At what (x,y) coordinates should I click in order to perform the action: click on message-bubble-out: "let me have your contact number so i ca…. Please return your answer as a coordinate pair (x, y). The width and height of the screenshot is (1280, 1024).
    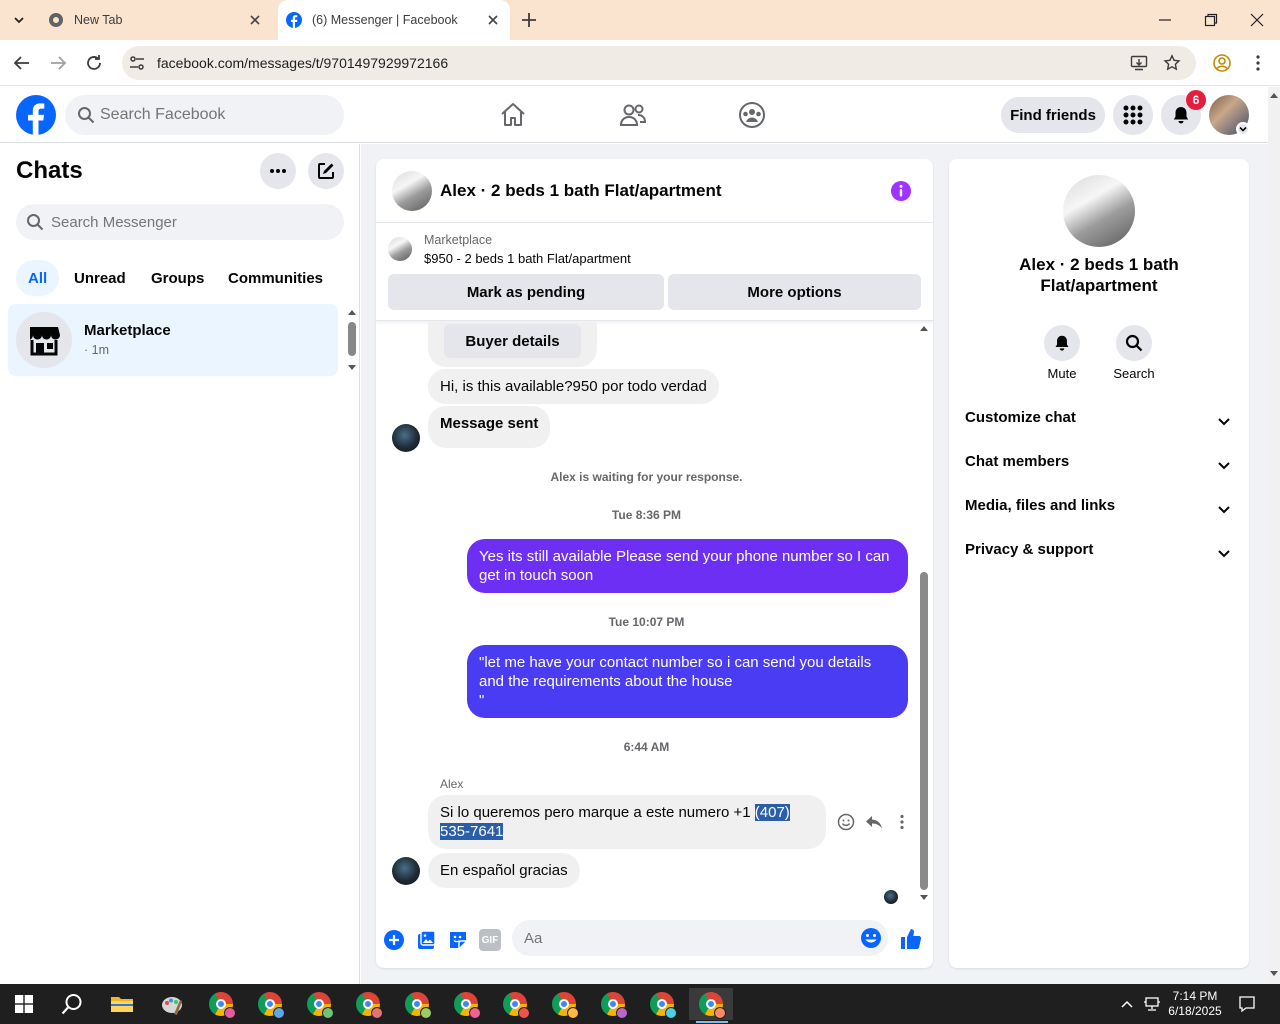
    Looking at the image, I should click on (687, 681).